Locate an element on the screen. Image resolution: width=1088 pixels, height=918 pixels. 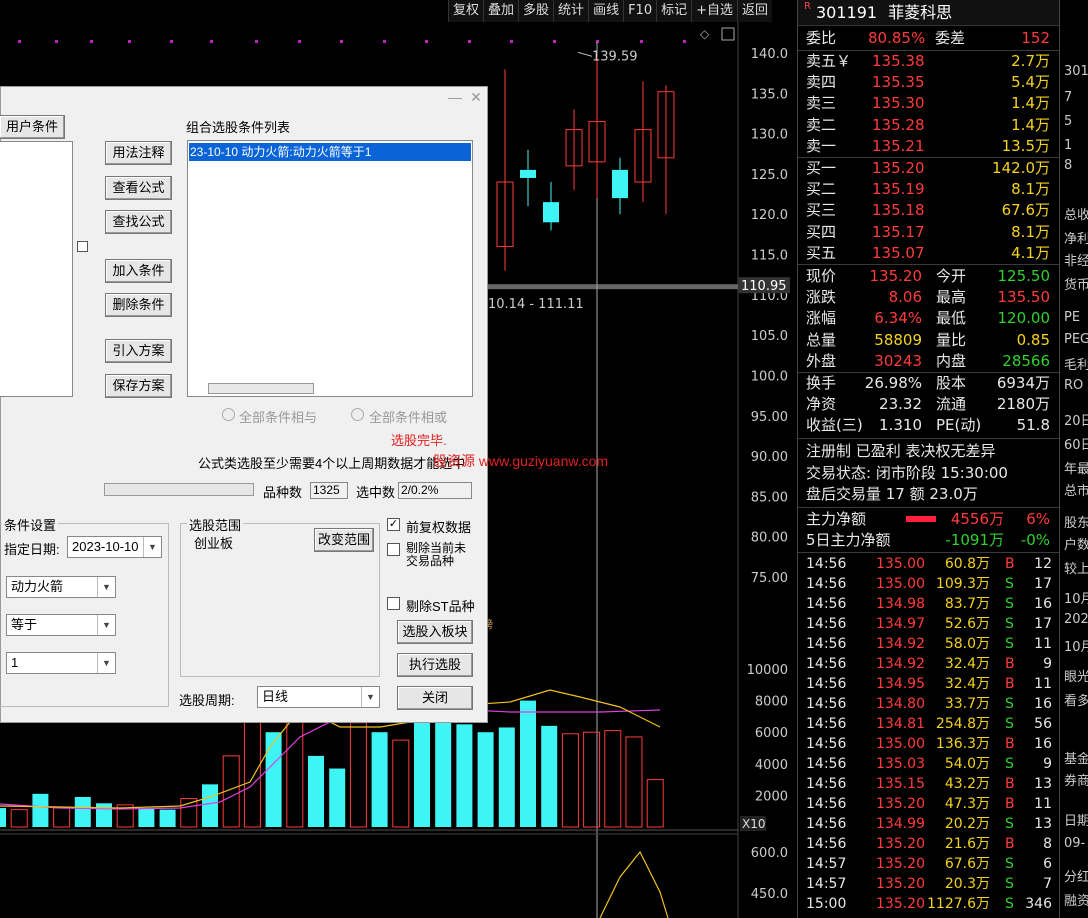
date-value: 2023-10-10 is located at coordinates (105, 546).